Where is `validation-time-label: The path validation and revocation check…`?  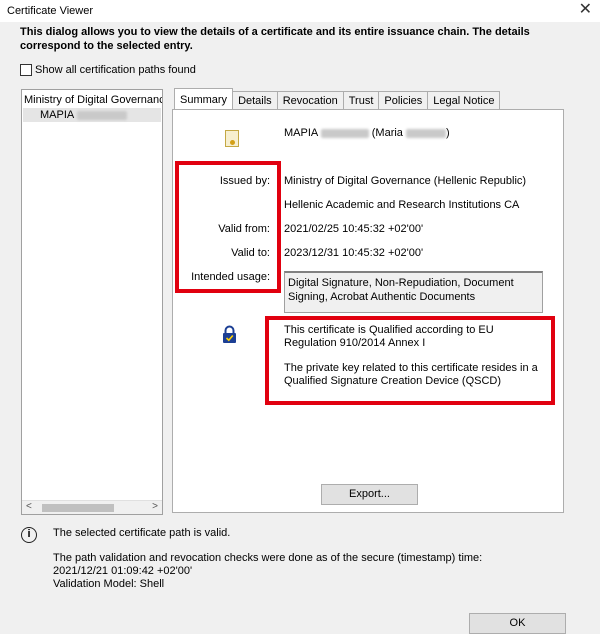 validation-time-label: The path validation and revocation check… is located at coordinates (268, 558).